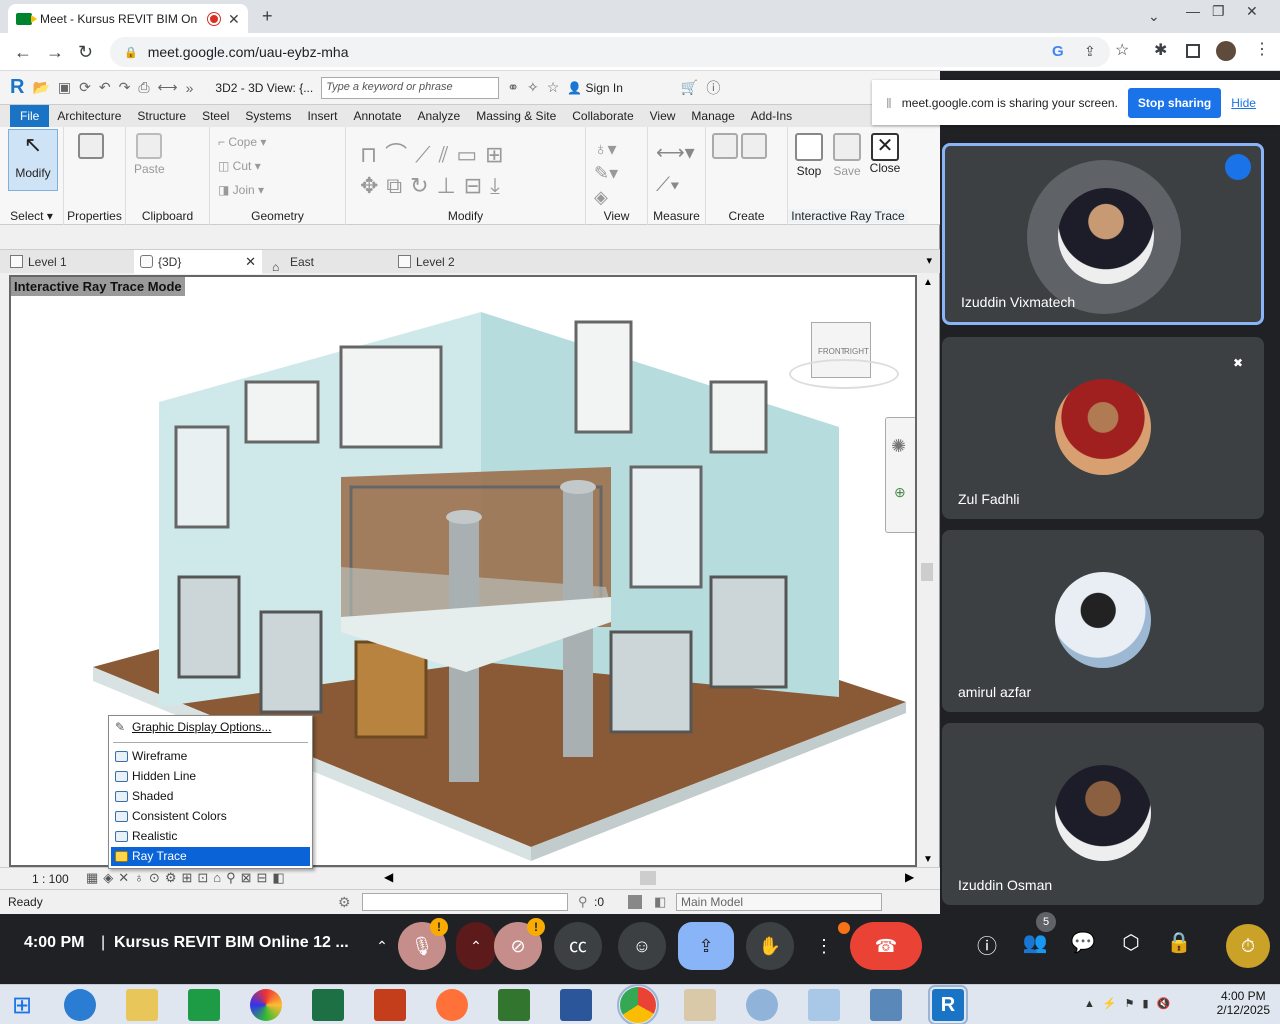 This screenshot has width=1280, height=1024. What do you see at coordinates (161, 116) in the screenshot?
I see `tab-structure: Structure` at bounding box center [161, 116].